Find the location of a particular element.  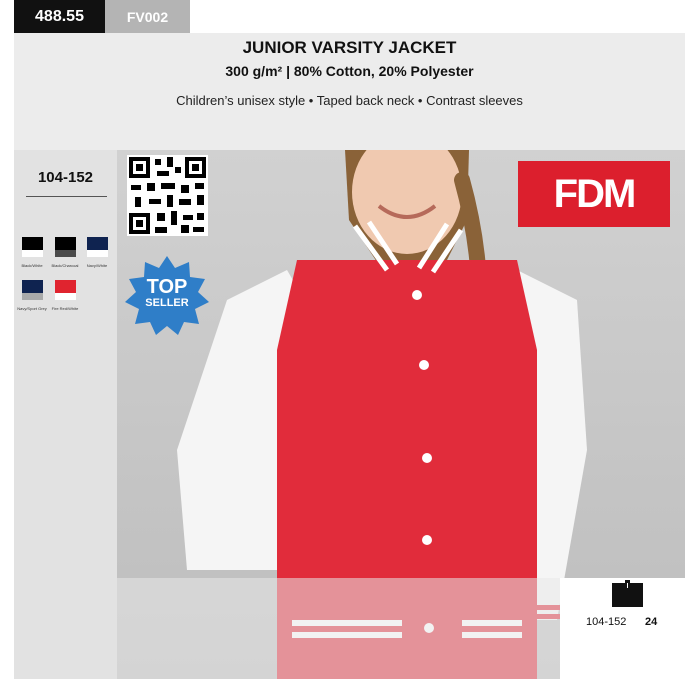

product-title: JUNIOR VARSITY JACKET is located at coordinates (349, 47).